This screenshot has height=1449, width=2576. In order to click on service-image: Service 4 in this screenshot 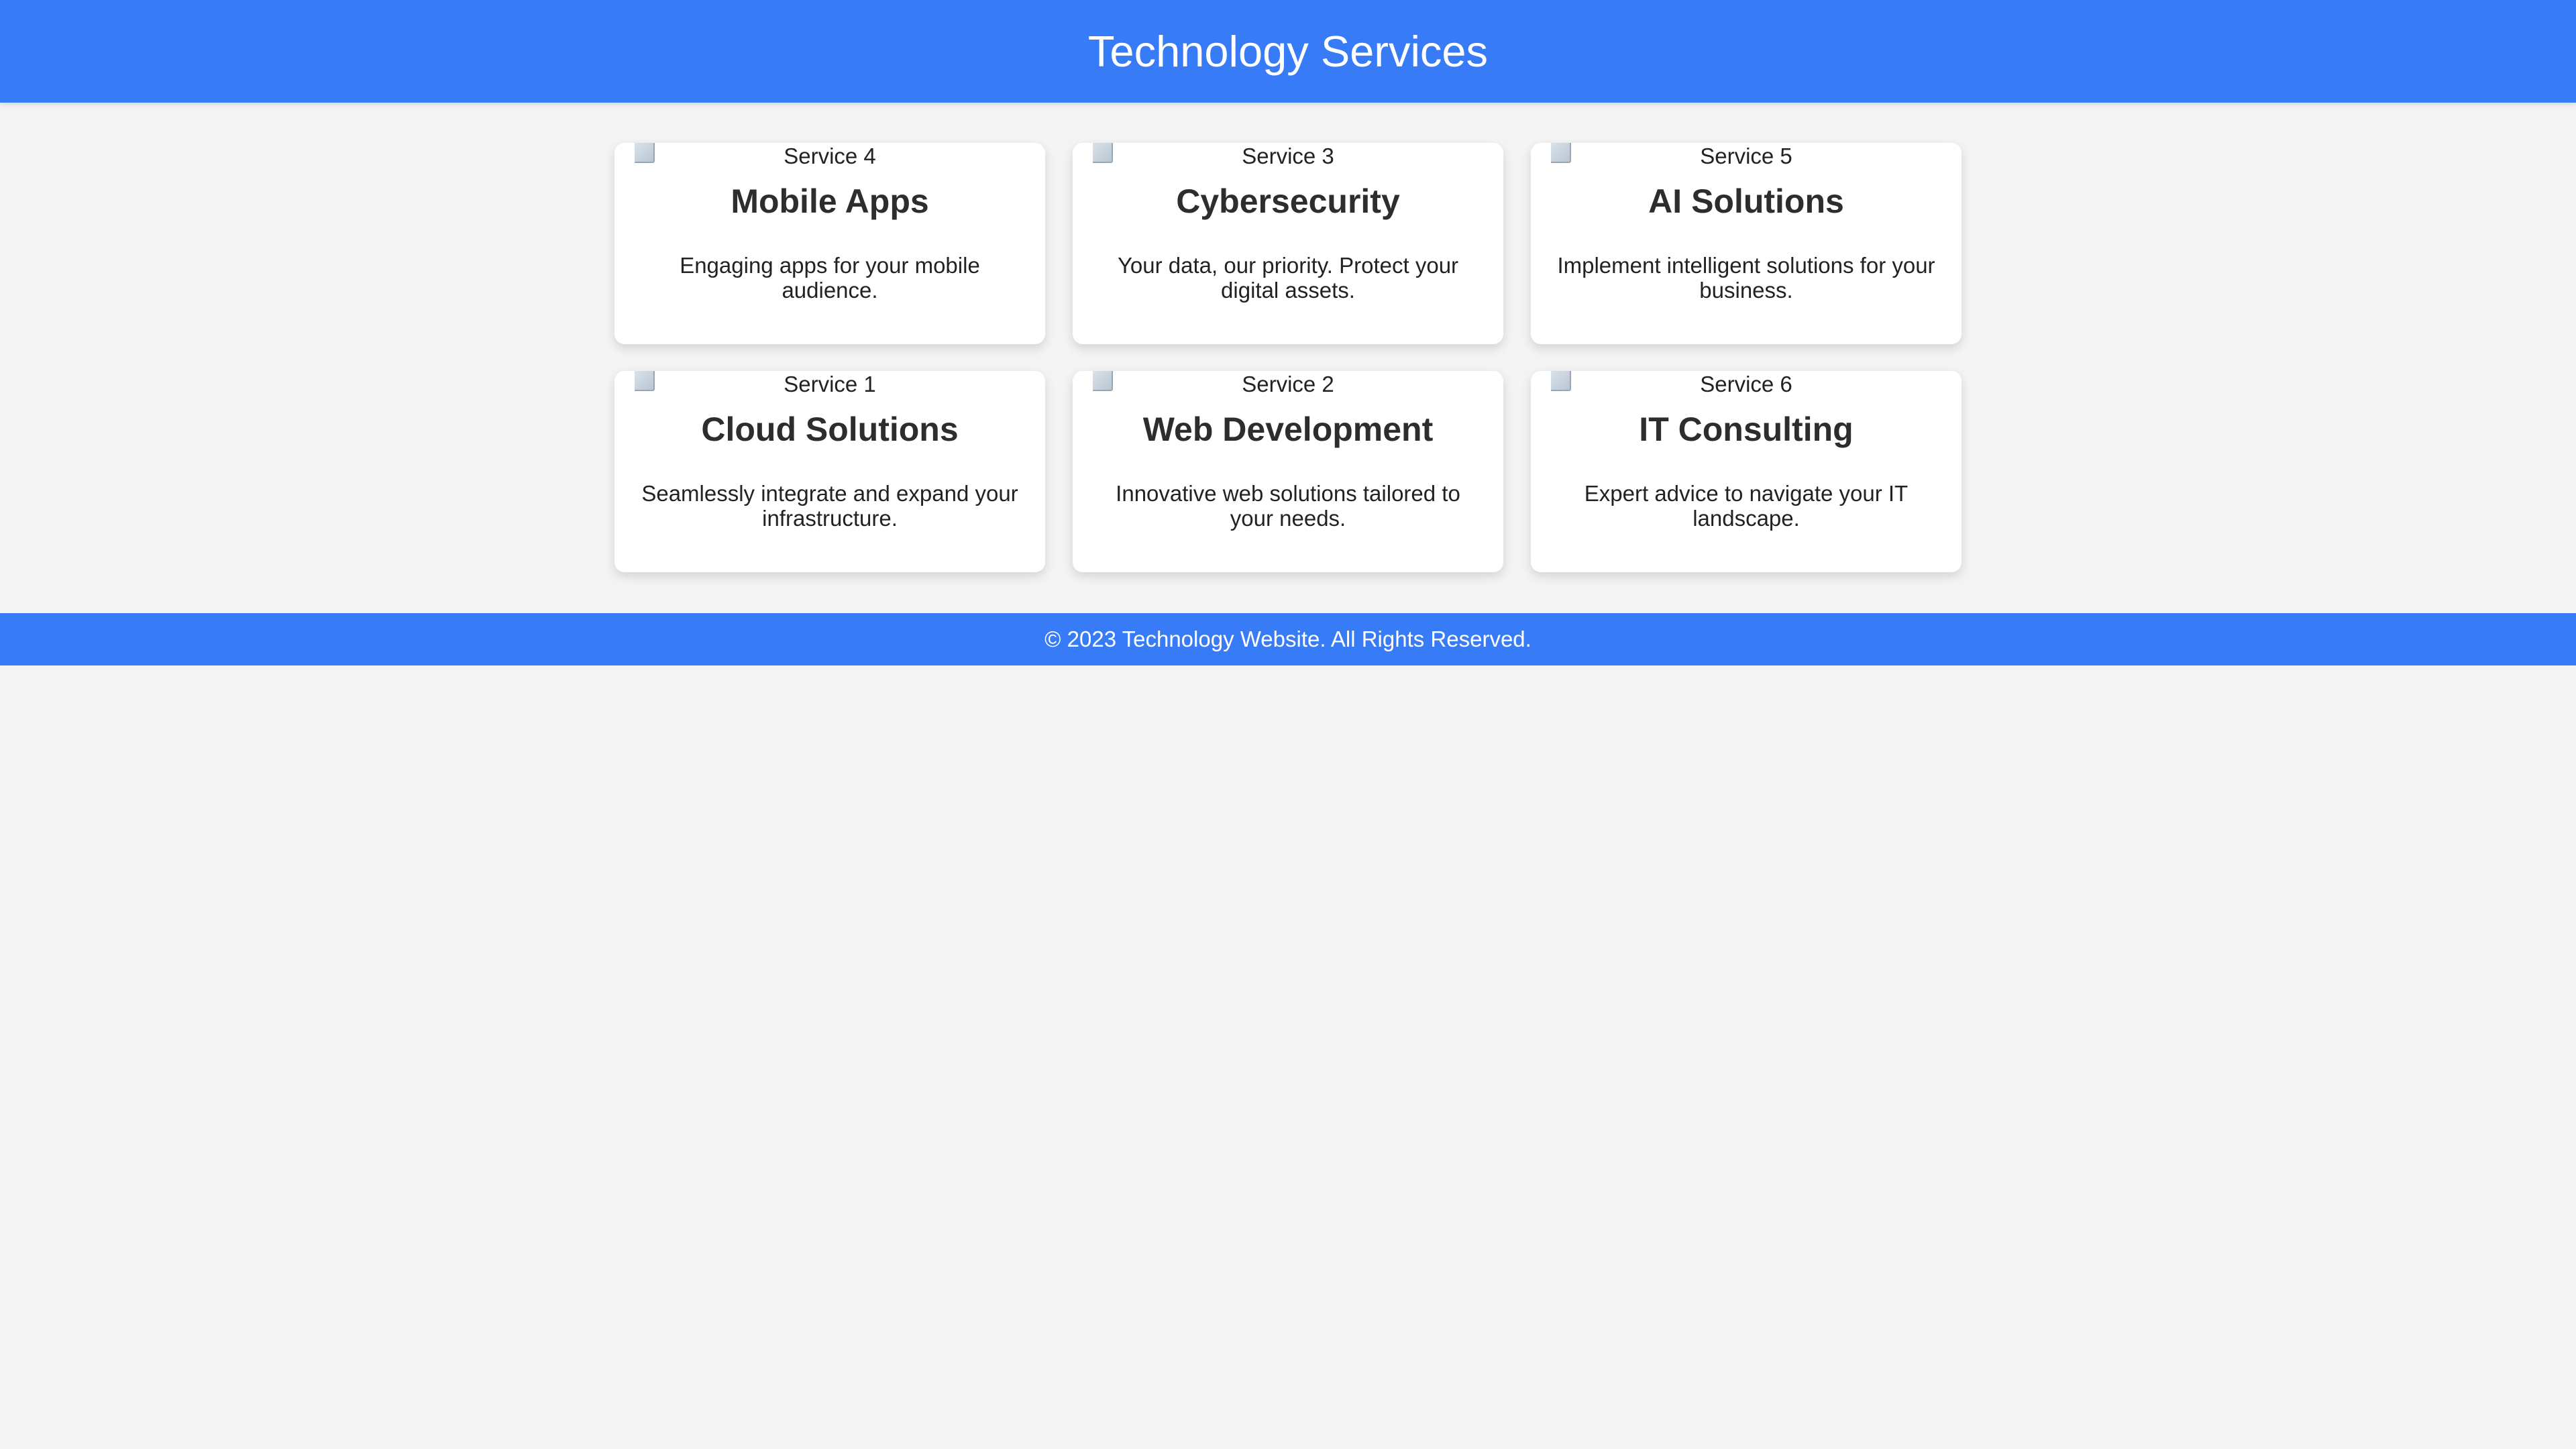, I will do `click(830, 156)`.